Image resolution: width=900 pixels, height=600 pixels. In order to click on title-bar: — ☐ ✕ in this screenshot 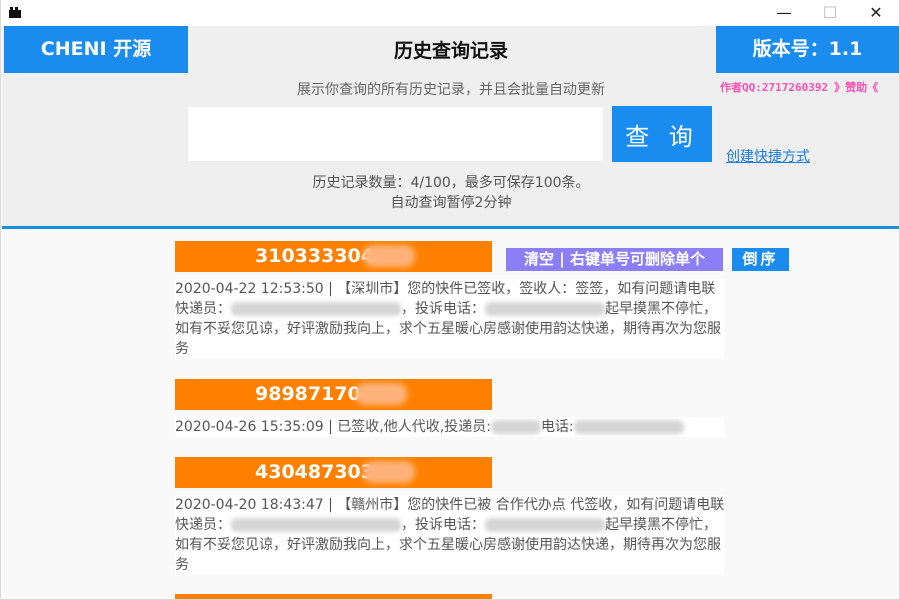, I will do `click(450, 13)`.